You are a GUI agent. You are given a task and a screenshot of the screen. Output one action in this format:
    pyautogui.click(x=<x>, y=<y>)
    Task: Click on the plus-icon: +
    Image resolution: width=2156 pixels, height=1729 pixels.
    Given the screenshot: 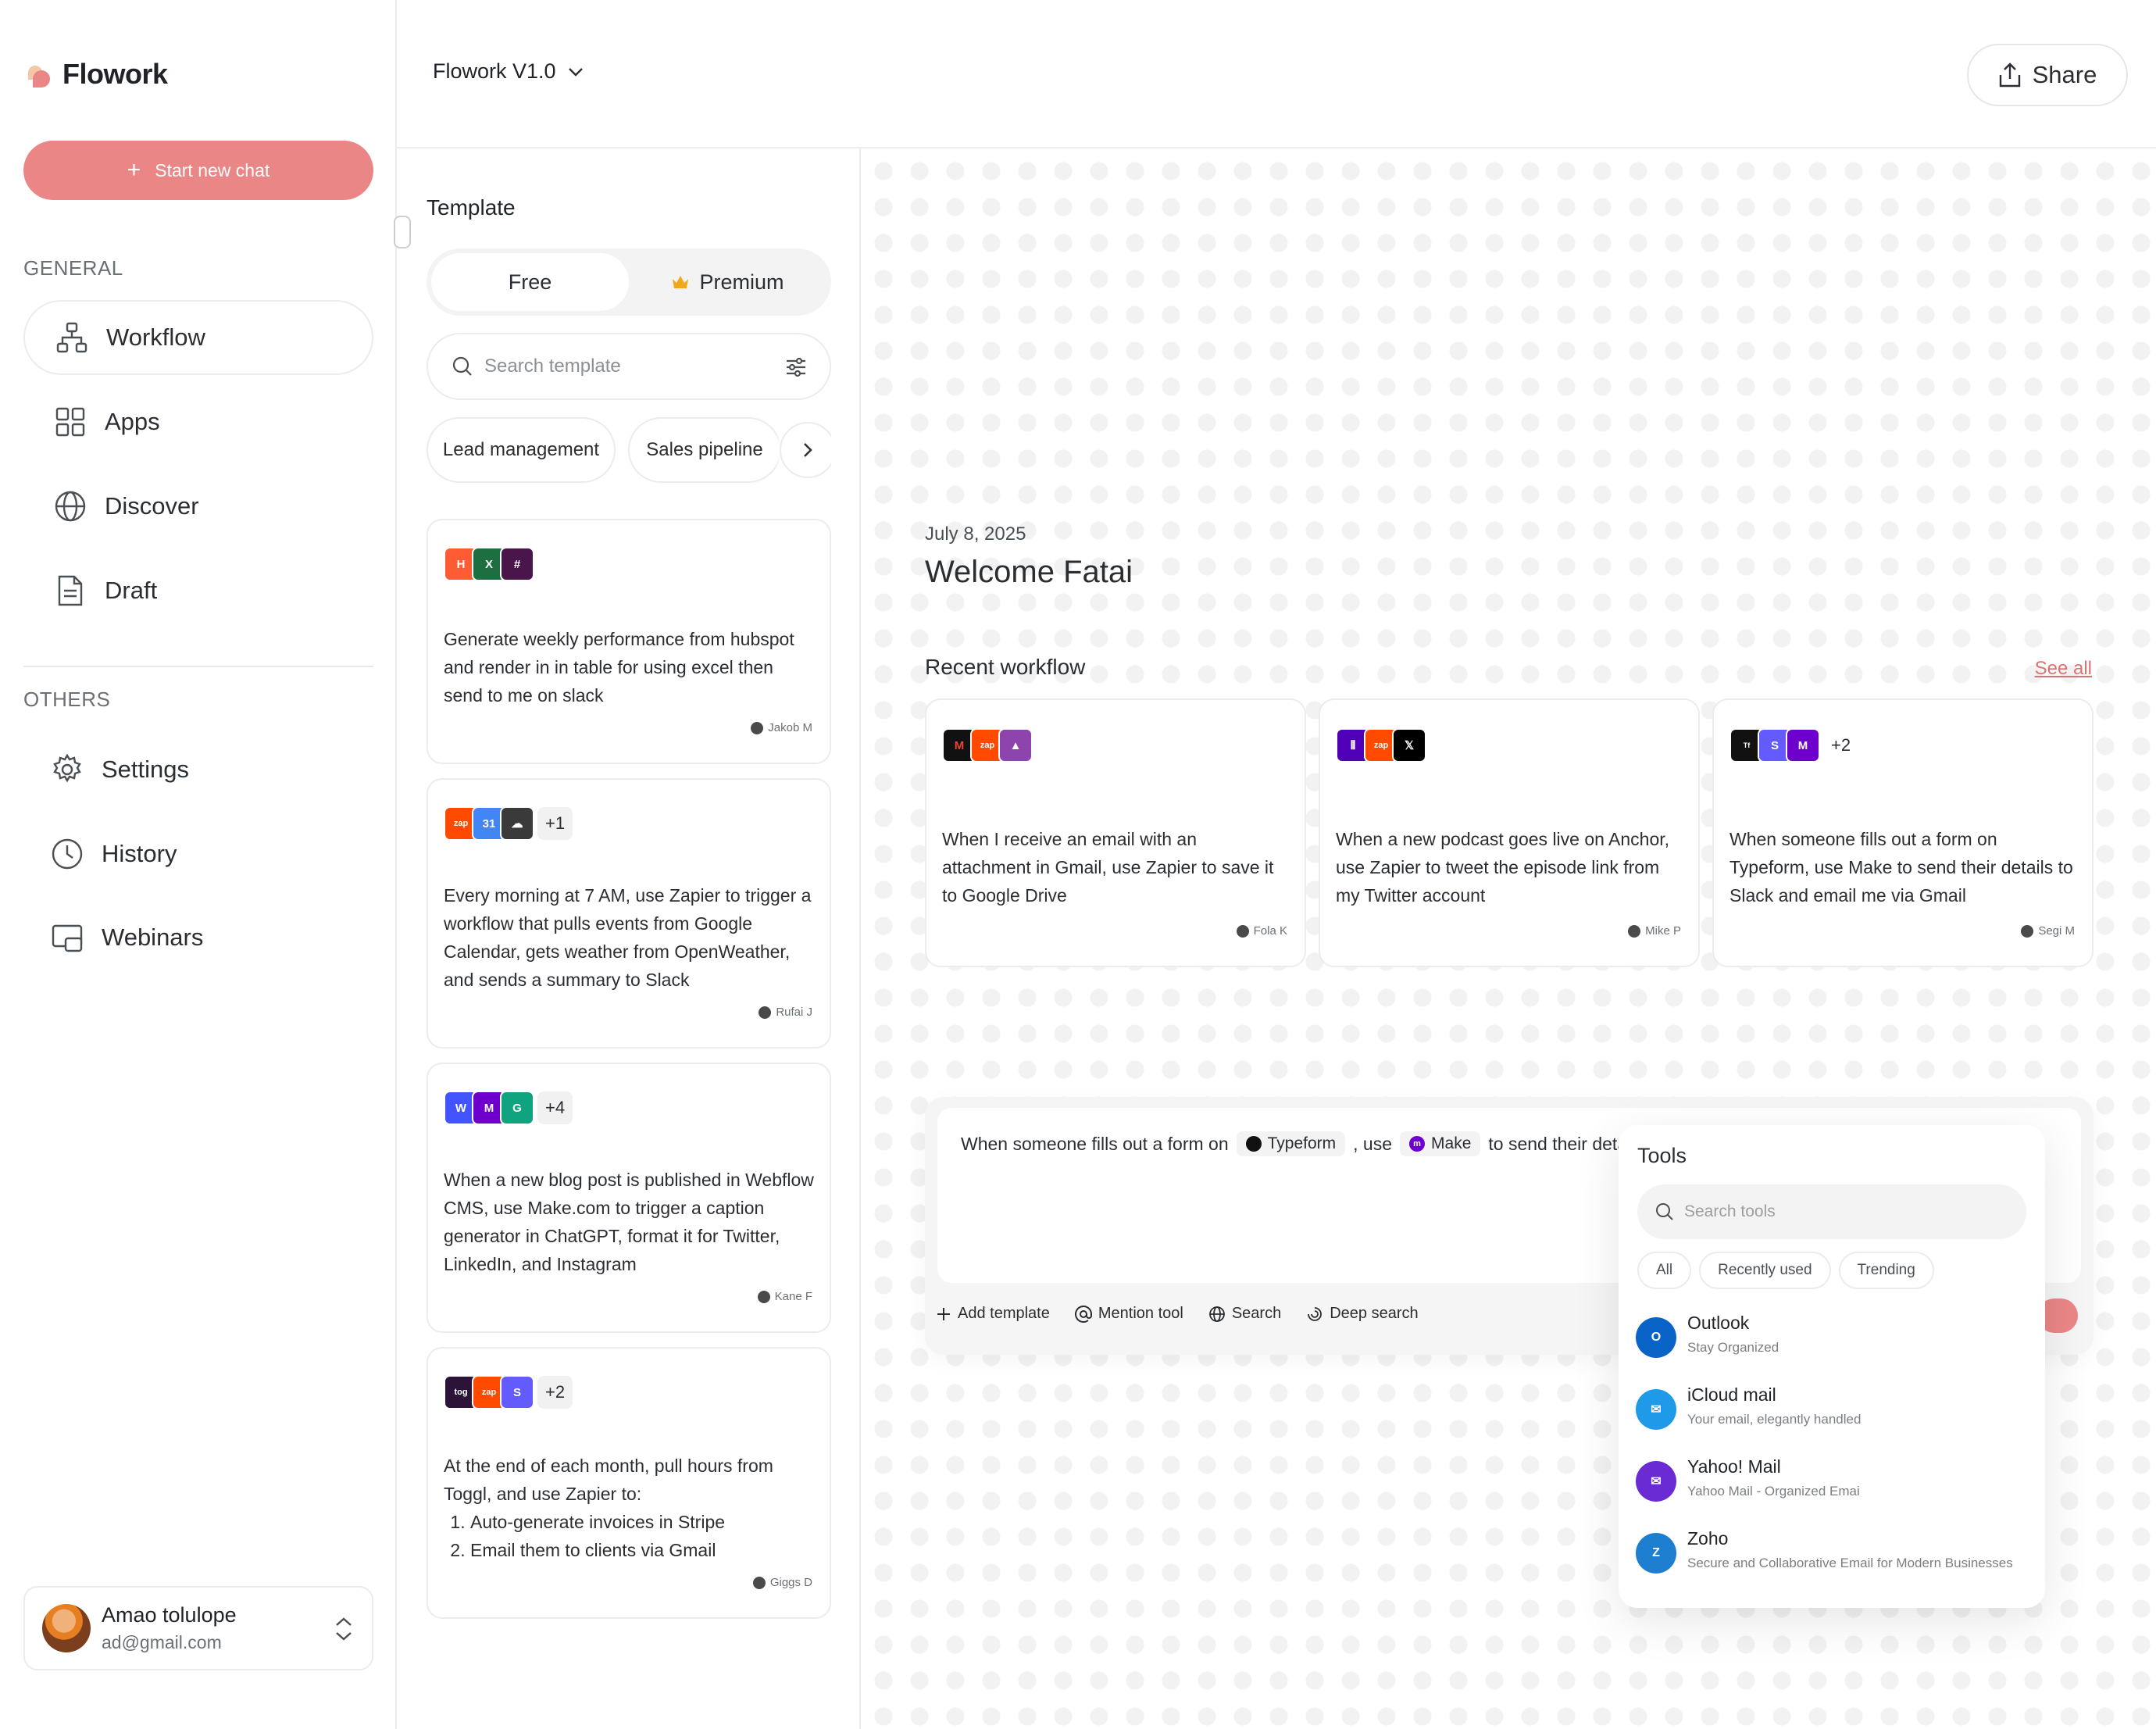 What is the action you would take?
    pyautogui.click(x=134, y=170)
    